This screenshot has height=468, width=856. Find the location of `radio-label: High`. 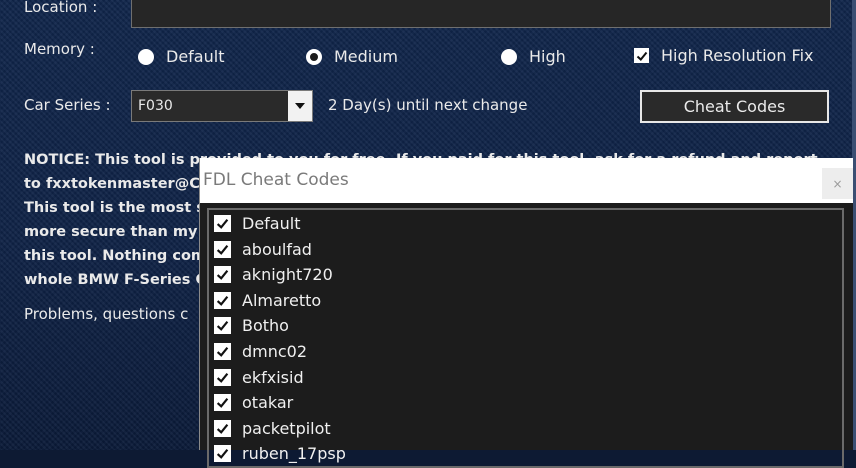

radio-label: High is located at coordinates (547, 56).